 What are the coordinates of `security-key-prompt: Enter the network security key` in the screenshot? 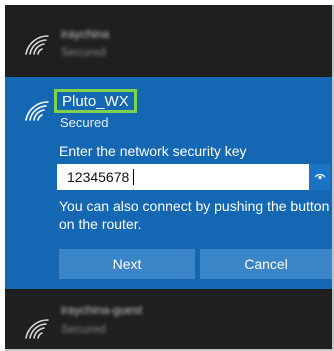 It's located at (153, 151).